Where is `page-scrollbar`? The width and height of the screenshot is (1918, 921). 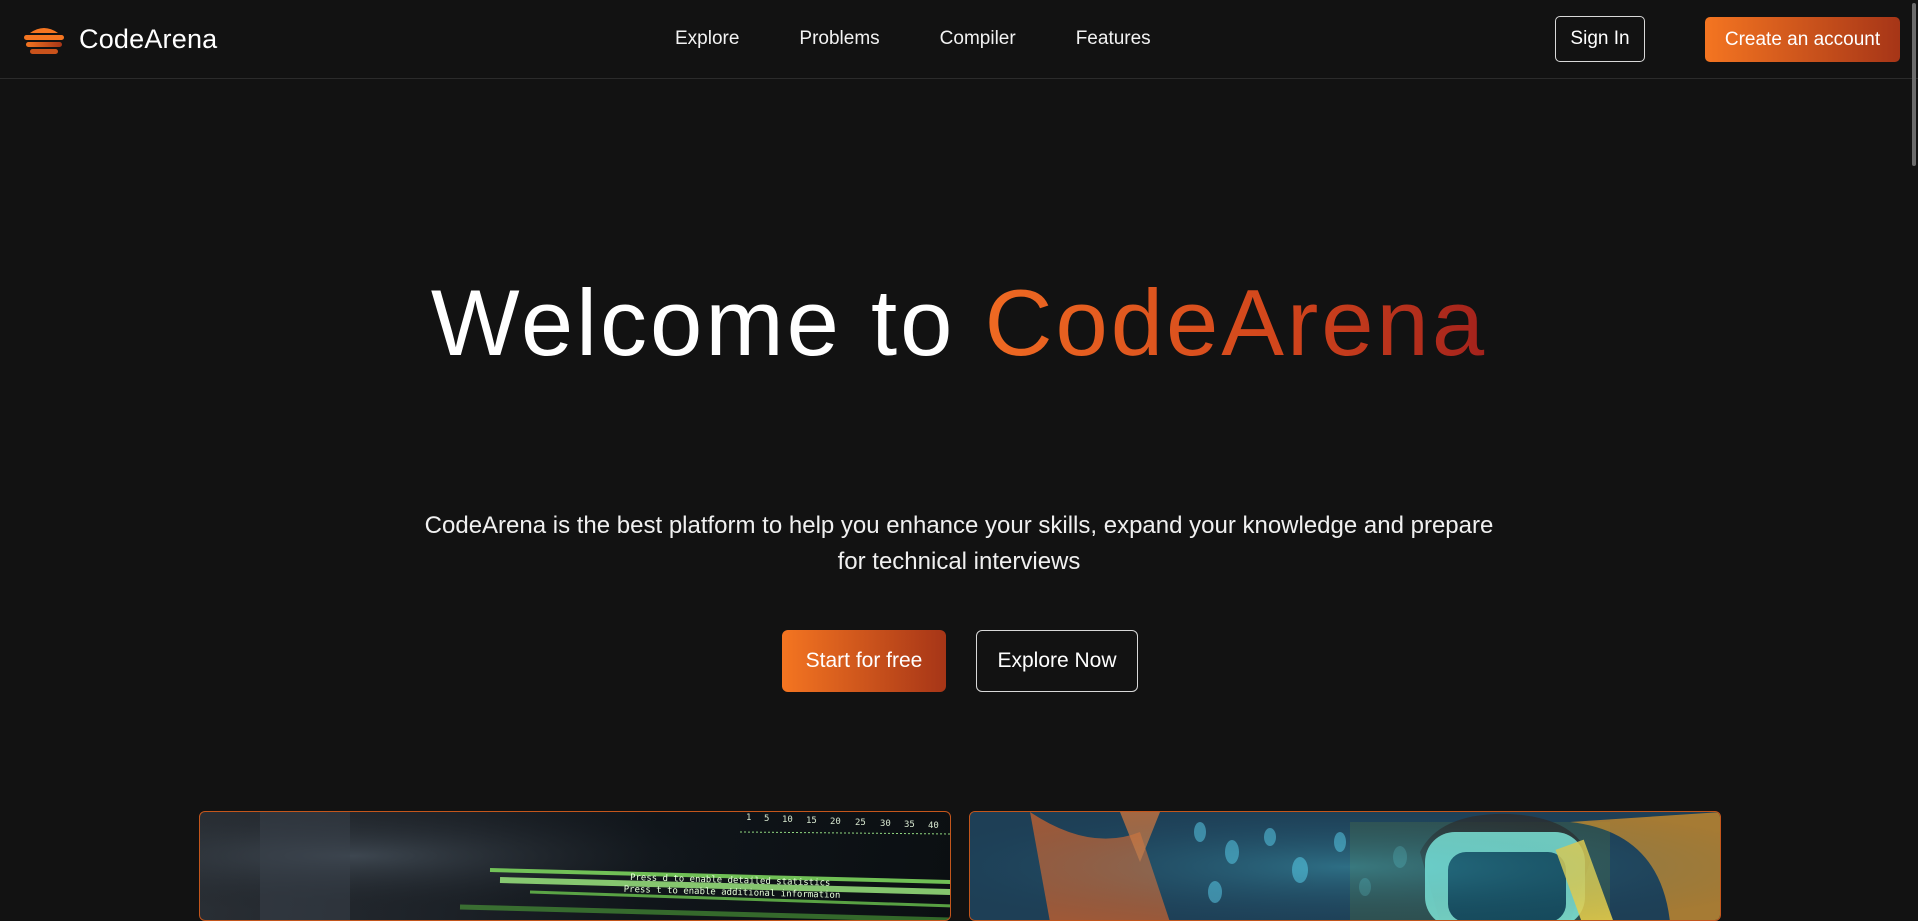 page-scrollbar is located at coordinates (1912, 454).